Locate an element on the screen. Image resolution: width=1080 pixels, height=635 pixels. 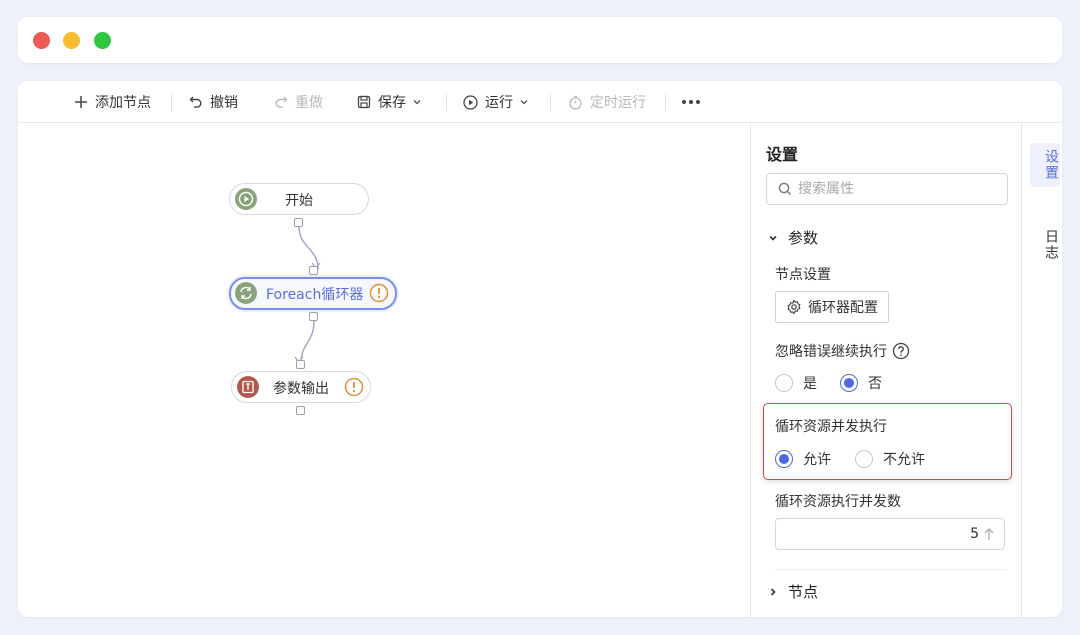
undo-label: 撤销 is located at coordinates (224, 103).